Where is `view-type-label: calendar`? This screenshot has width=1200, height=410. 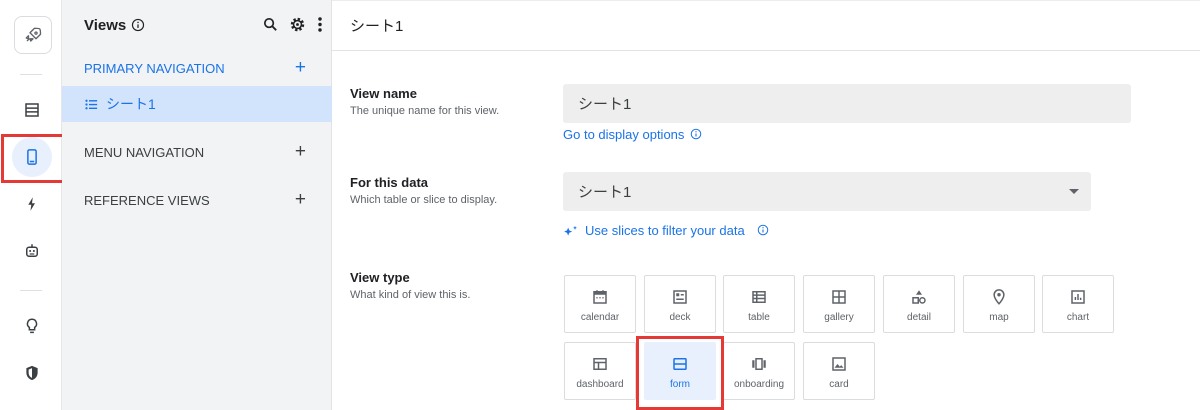 view-type-label: calendar is located at coordinates (600, 317).